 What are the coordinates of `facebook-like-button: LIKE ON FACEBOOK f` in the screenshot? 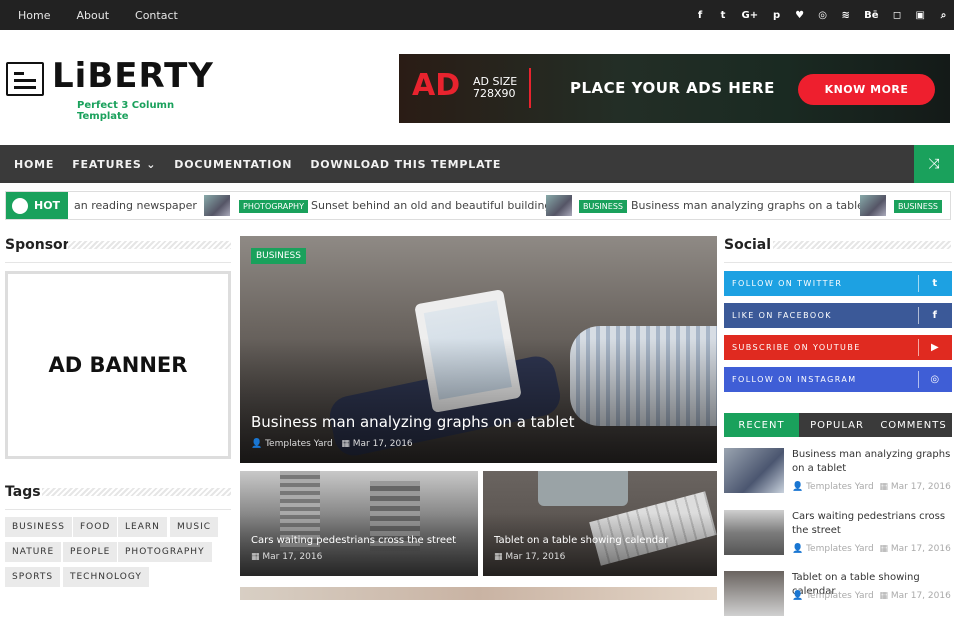 It's located at (838, 315).